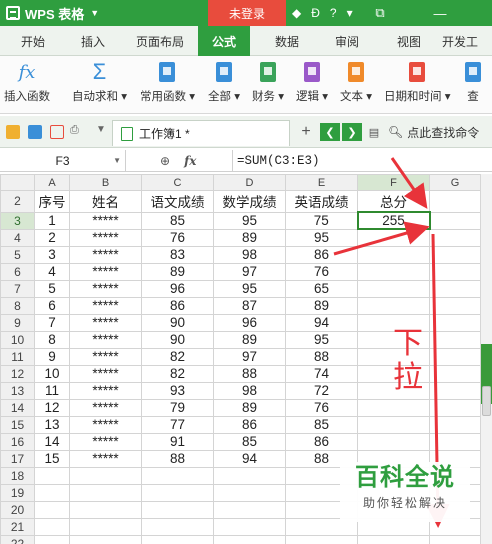 The width and height of the screenshot is (492, 544). What do you see at coordinates (52, 322) in the screenshot?
I see `table-cell: 7` at bounding box center [52, 322].